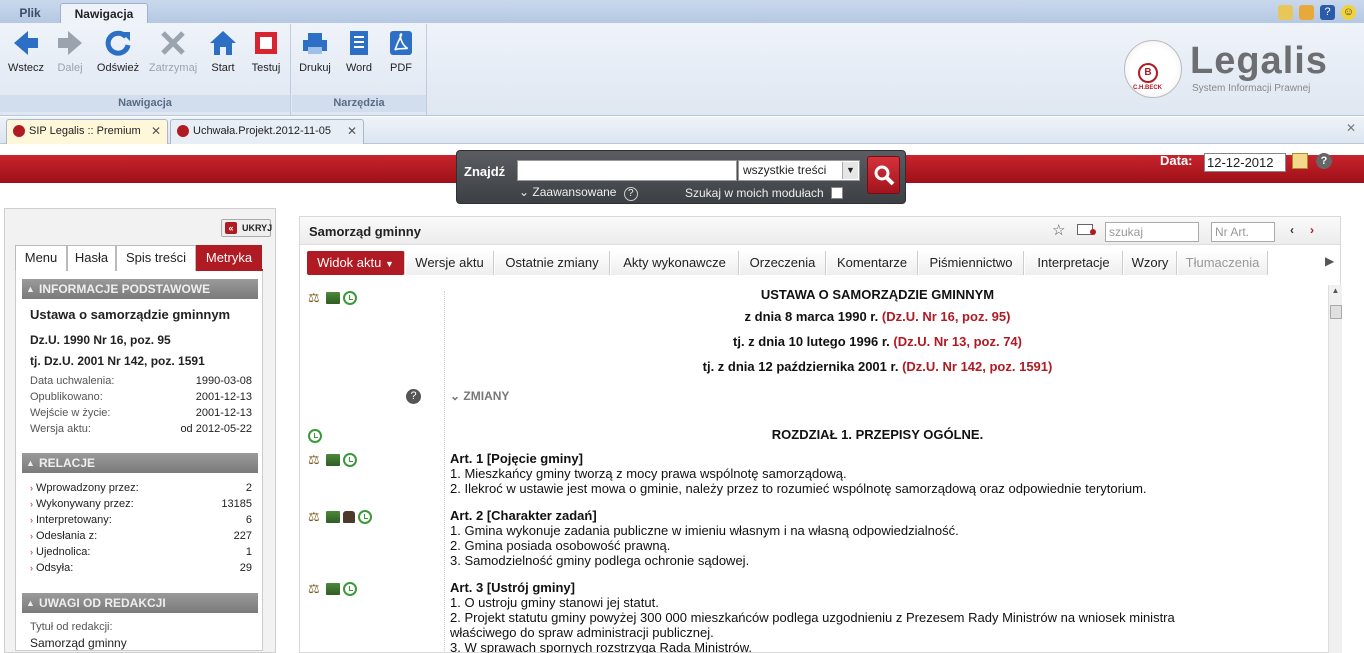 The image size is (1364, 653). Describe the element at coordinates (1058, 230) in the screenshot. I see `star-icon: ☆` at that location.